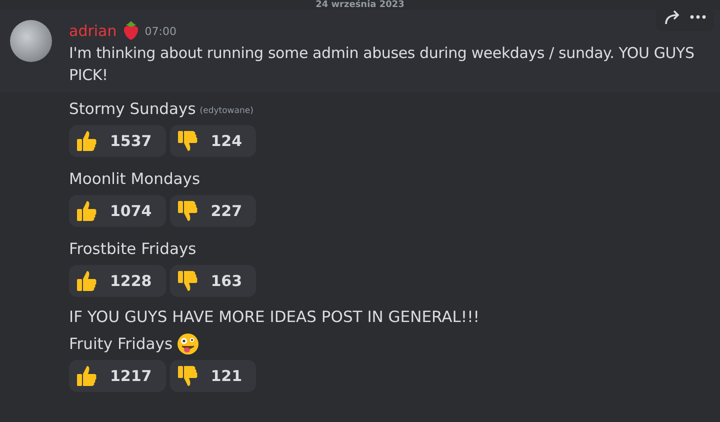 The width and height of the screenshot is (720, 422). Describe the element at coordinates (117, 141) in the screenshot. I see `reaction-button: 1537` at that location.